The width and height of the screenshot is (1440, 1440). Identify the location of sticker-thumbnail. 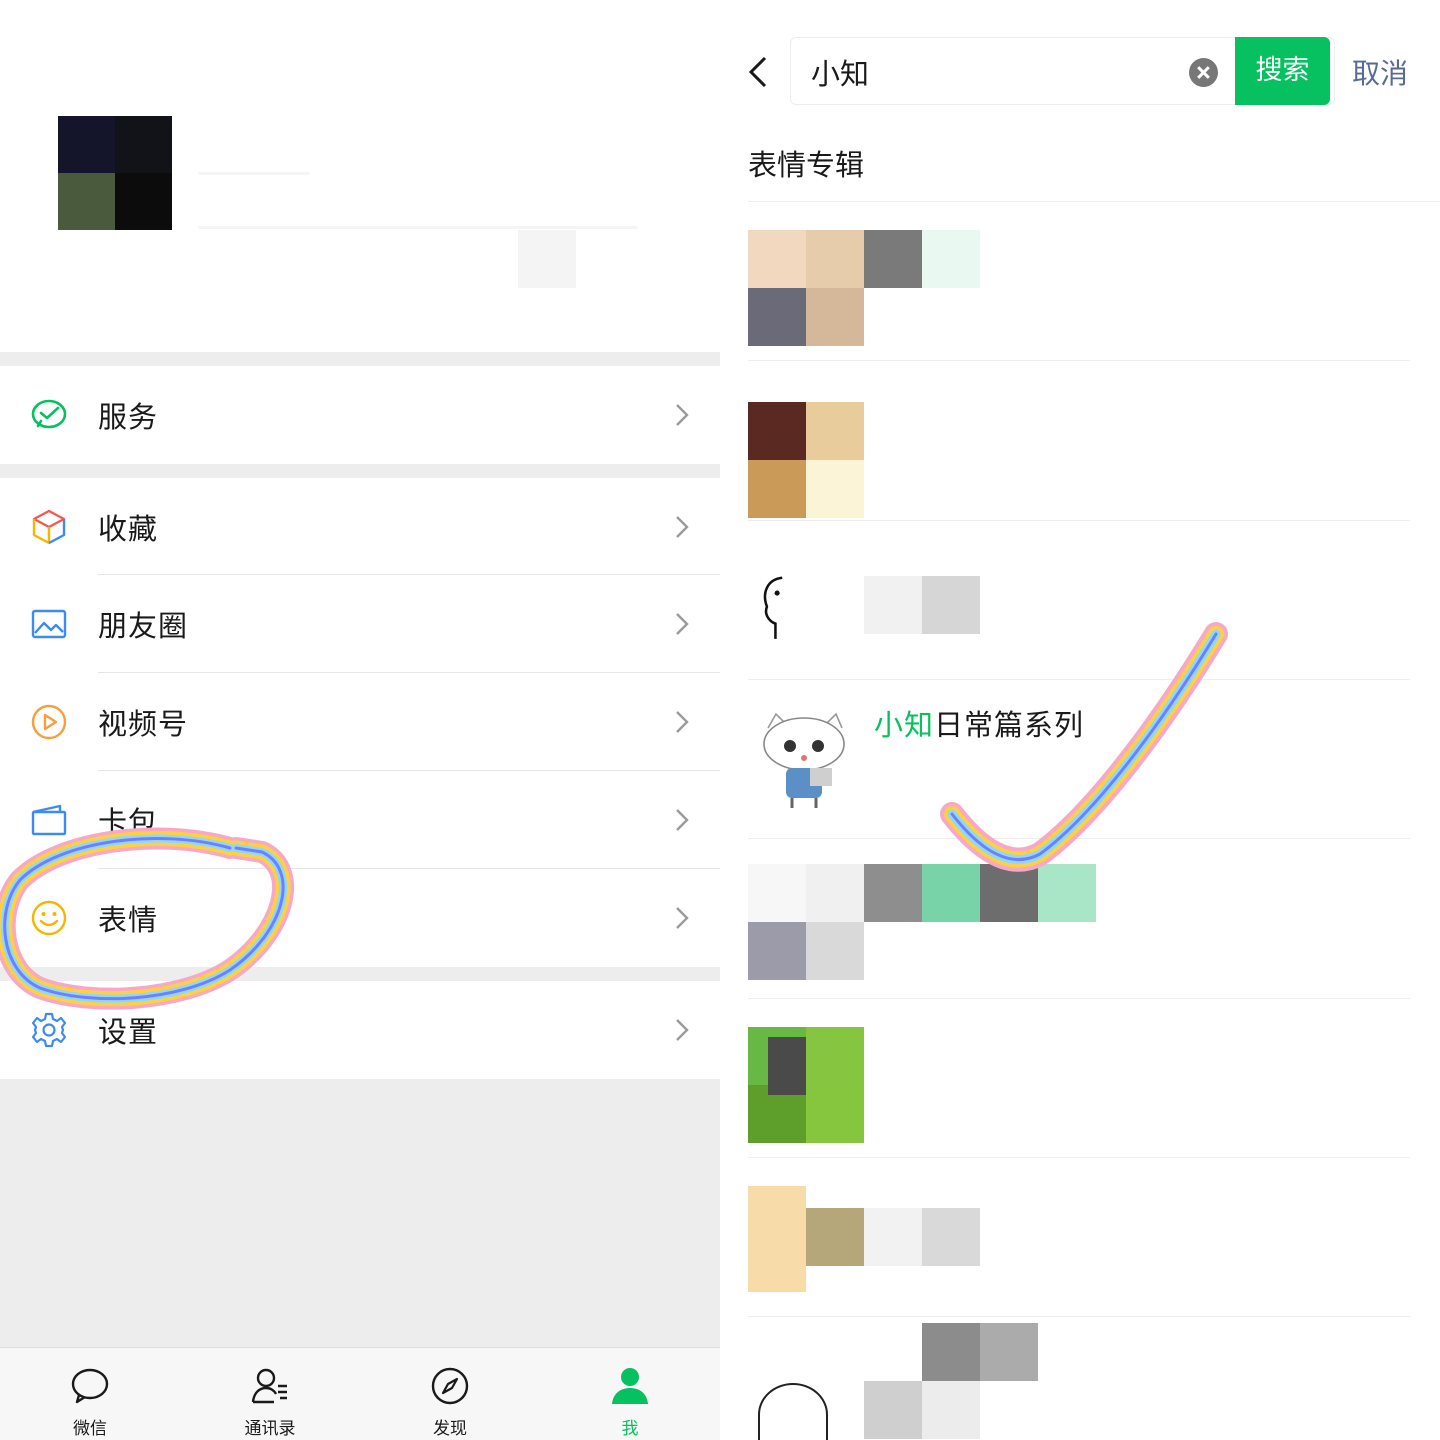
(773, 607).